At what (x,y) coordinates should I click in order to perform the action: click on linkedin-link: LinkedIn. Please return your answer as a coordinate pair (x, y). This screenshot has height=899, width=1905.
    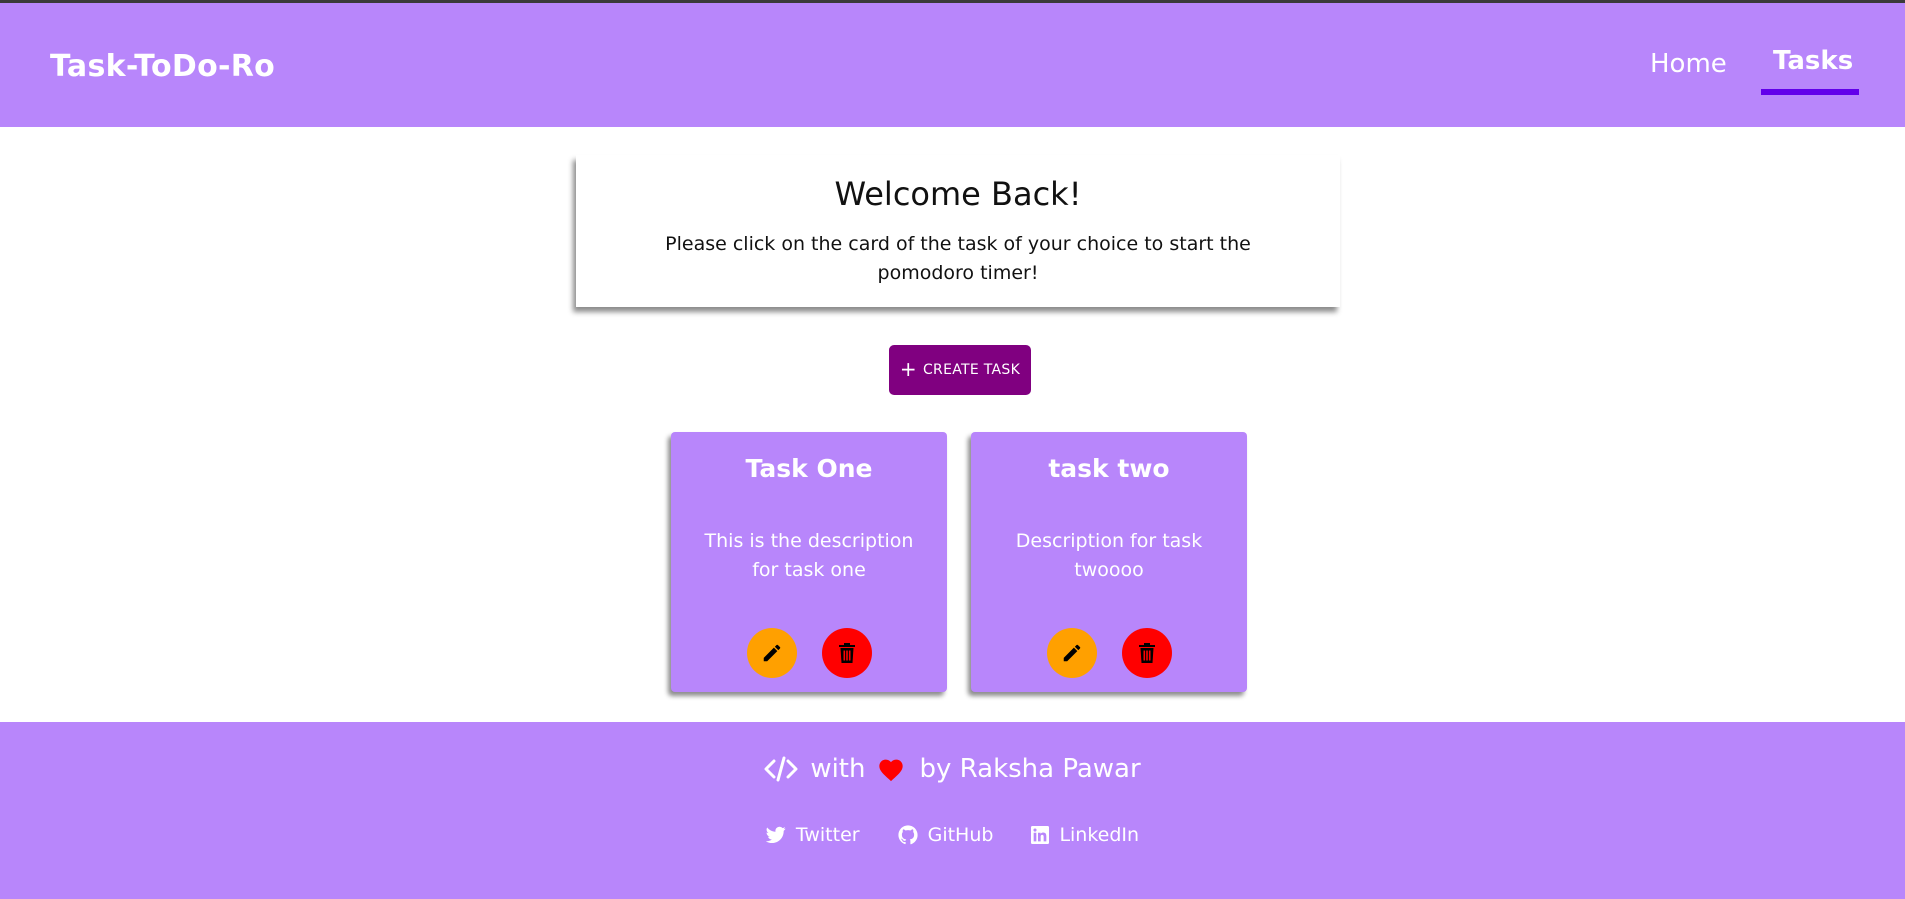
    Looking at the image, I should click on (1085, 835).